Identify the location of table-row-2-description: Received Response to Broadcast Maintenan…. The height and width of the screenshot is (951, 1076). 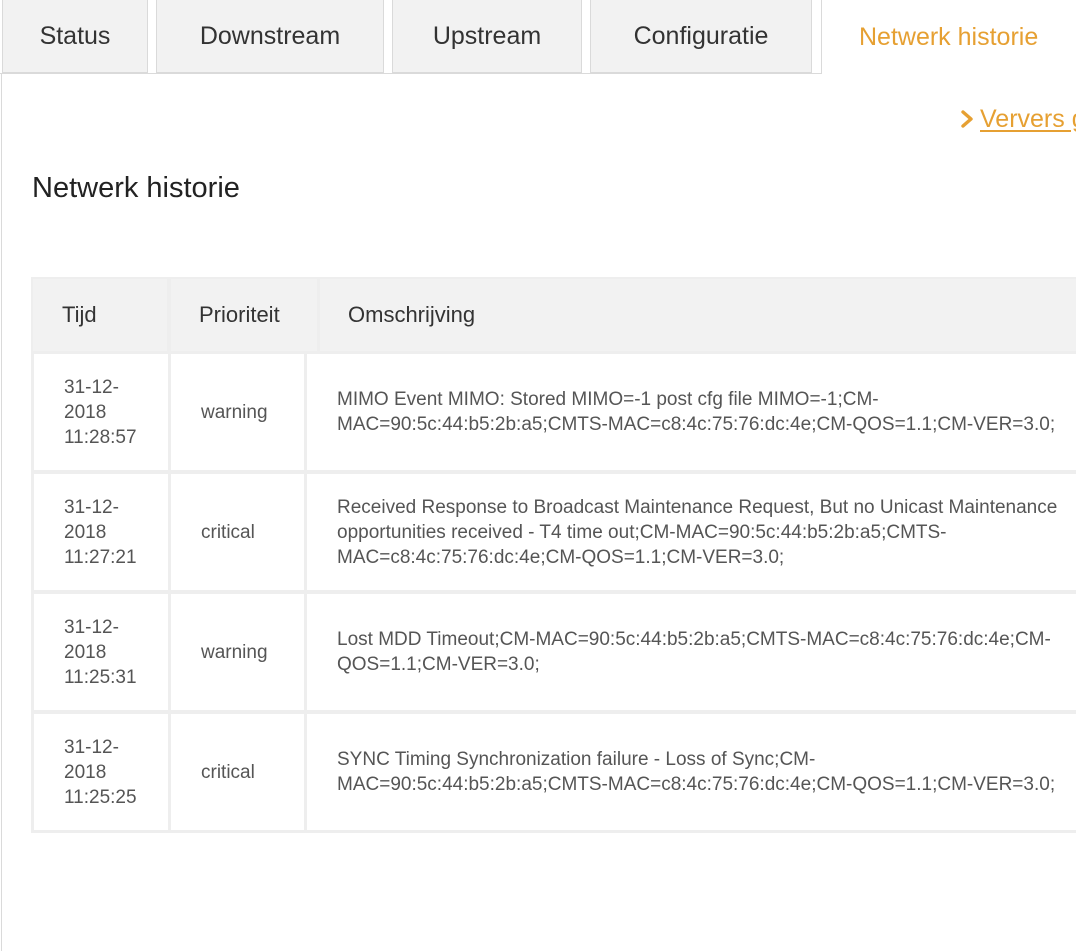
(691, 532).